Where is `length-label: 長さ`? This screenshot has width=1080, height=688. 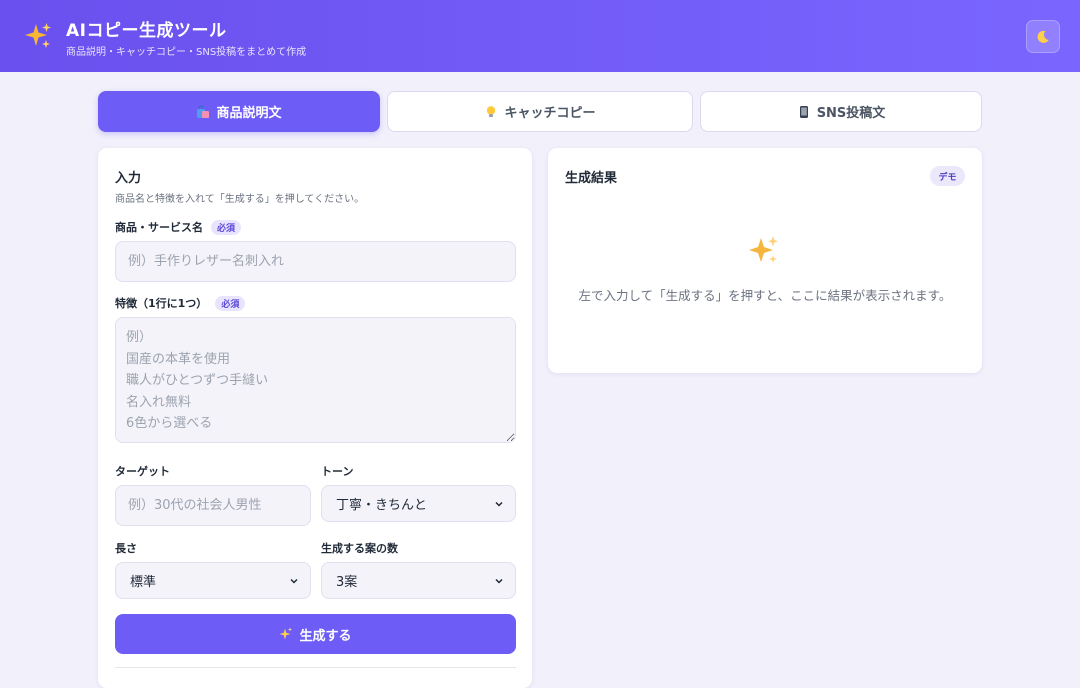 length-label: 長さ is located at coordinates (126, 548).